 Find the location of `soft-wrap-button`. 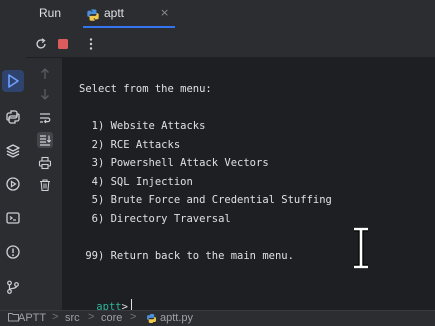

soft-wrap-button is located at coordinates (45, 118).